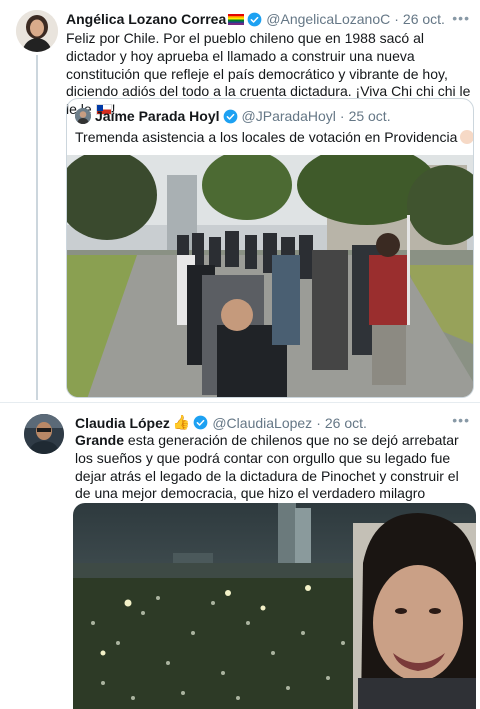  What do you see at coordinates (83, 116) in the screenshot?
I see `quoted-avatar` at bounding box center [83, 116].